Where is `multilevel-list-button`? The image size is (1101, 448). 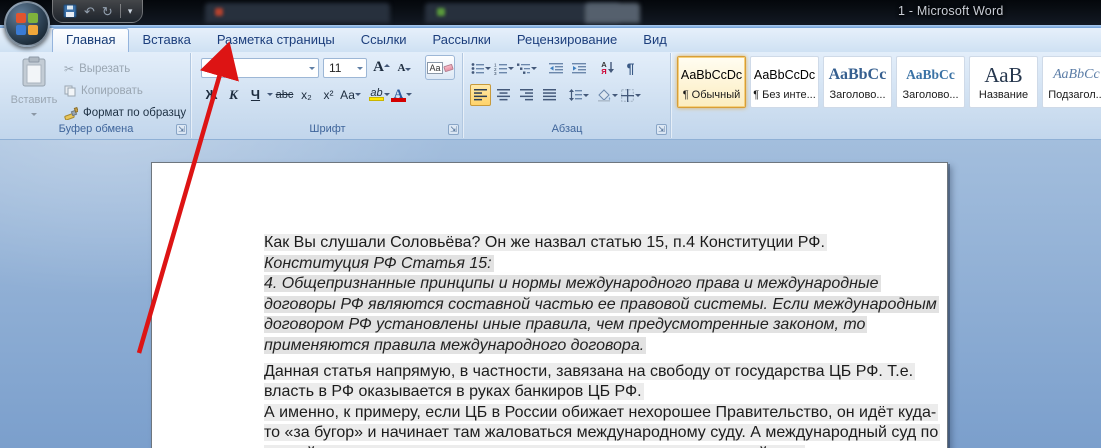
multilevel-list-button is located at coordinates (526, 68).